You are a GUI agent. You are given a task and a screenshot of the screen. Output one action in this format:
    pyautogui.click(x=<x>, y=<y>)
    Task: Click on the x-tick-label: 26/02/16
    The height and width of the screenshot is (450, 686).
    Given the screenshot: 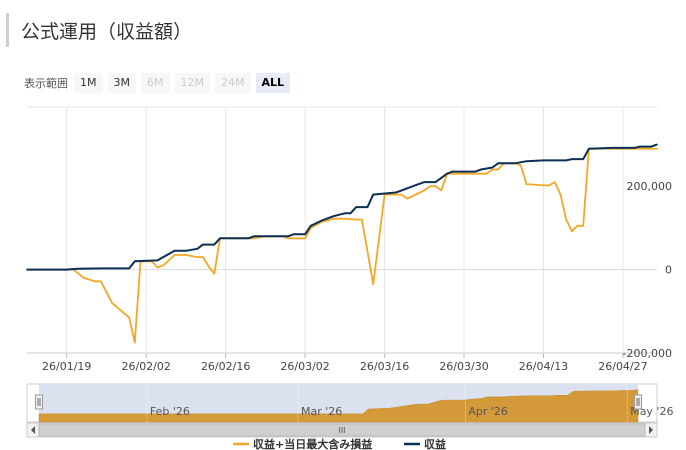 What is the action you would take?
    pyautogui.click(x=225, y=366)
    